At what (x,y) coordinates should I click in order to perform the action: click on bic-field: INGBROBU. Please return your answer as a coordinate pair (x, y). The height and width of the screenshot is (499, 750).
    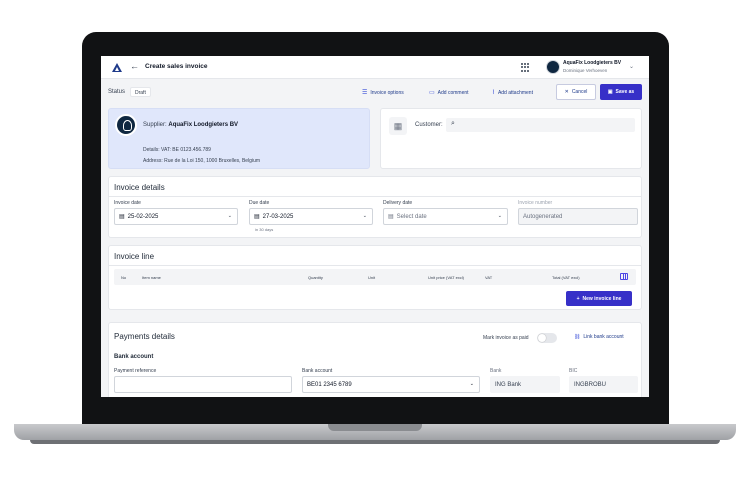
    Looking at the image, I should click on (603, 384).